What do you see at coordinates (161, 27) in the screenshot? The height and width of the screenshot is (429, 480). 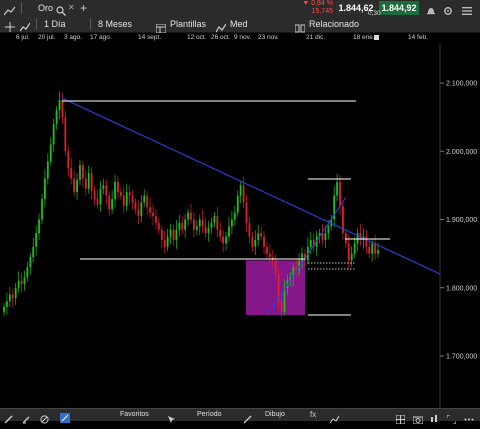 I see `templates-icon` at bounding box center [161, 27].